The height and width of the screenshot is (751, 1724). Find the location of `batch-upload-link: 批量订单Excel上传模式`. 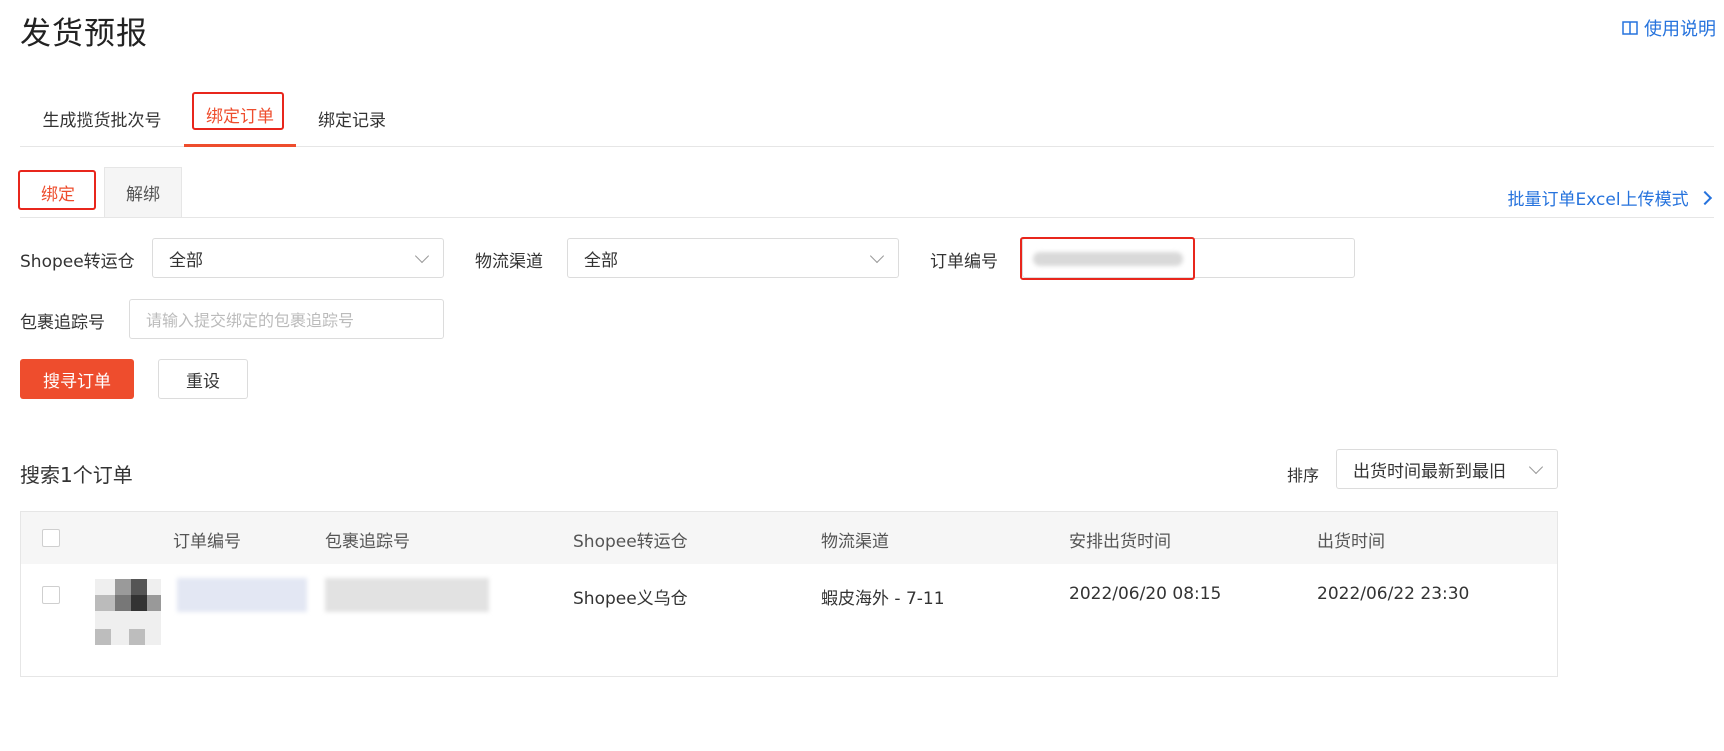

batch-upload-link: 批量订单Excel上传模式 is located at coordinates (1610, 197).